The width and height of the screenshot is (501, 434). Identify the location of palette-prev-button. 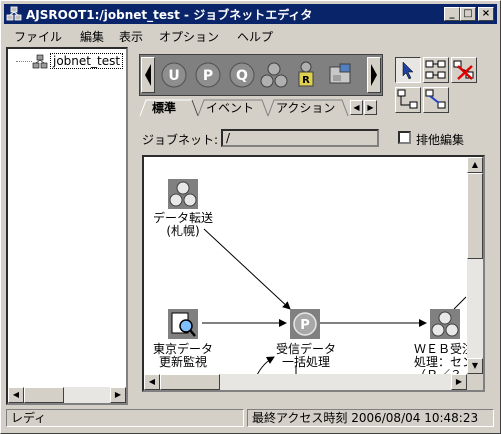
(148, 75).